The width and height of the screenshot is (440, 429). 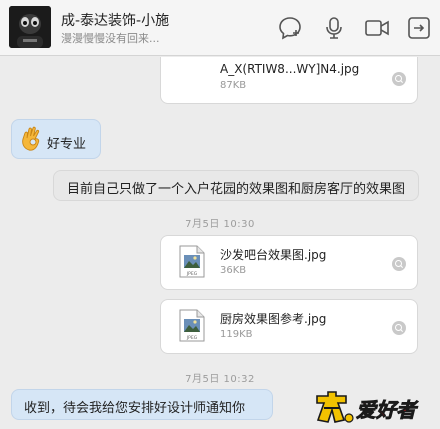 I want to click on file-name: A_X(RTIW8...WY]N4.jpg, so click(x=290, y=69).